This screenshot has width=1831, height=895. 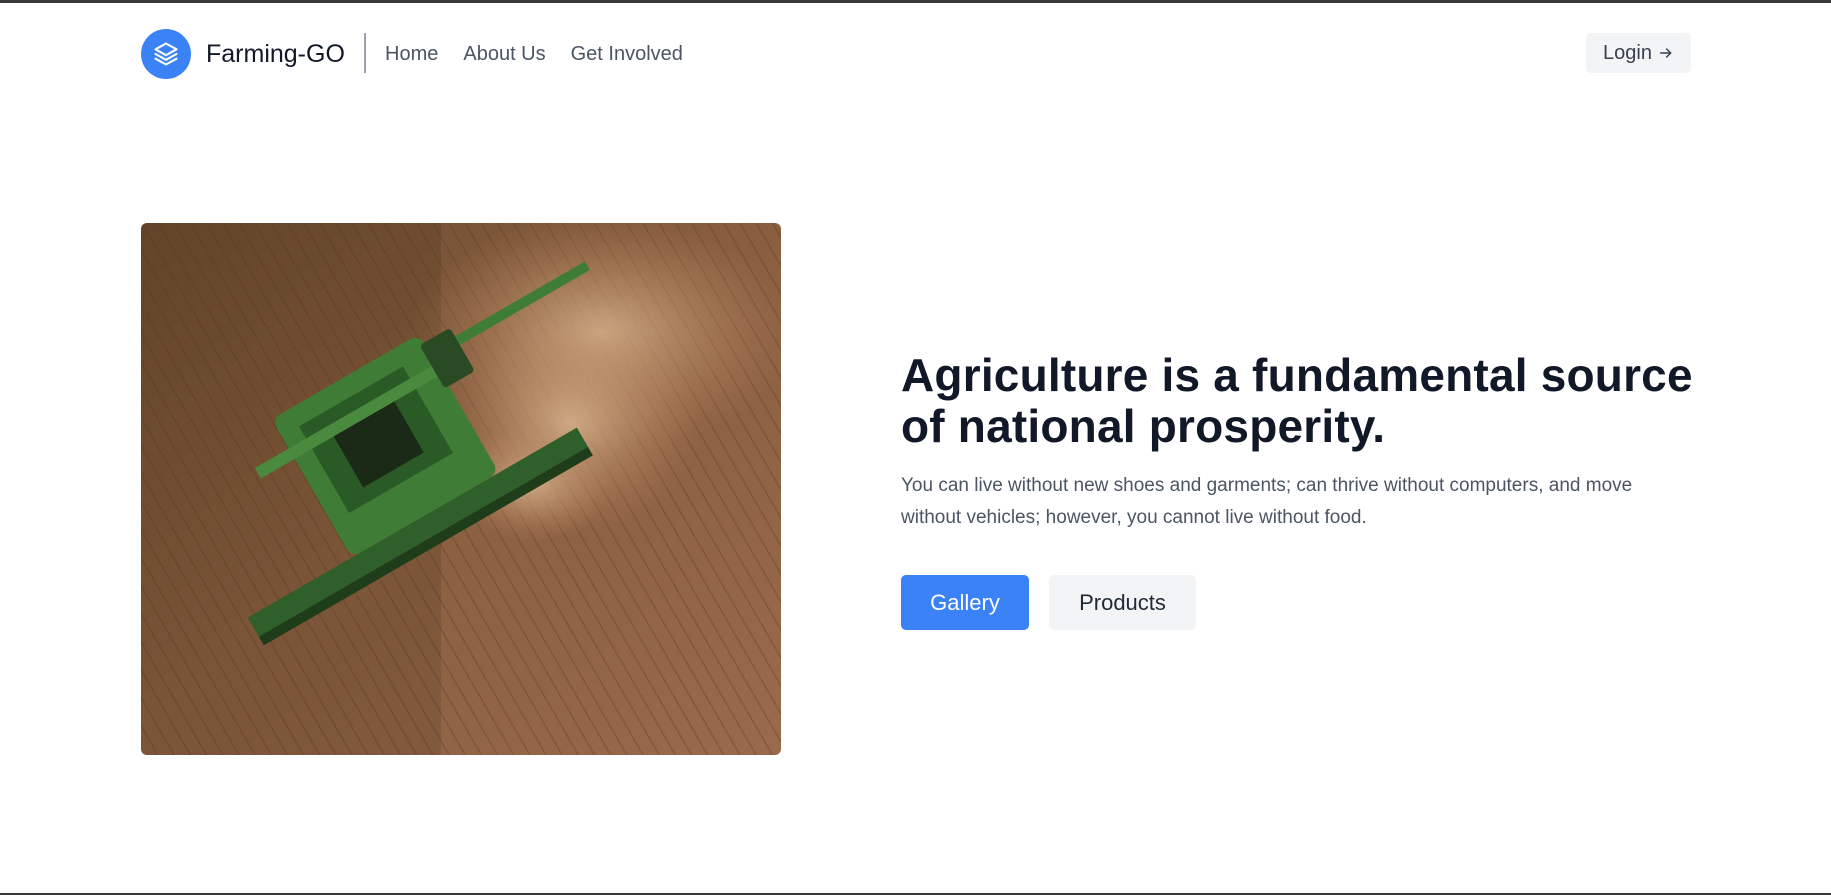 What do you see at coordinates (915, 1) in the screenshot?
I see `window-top-border` at bounding box center [915, 1].